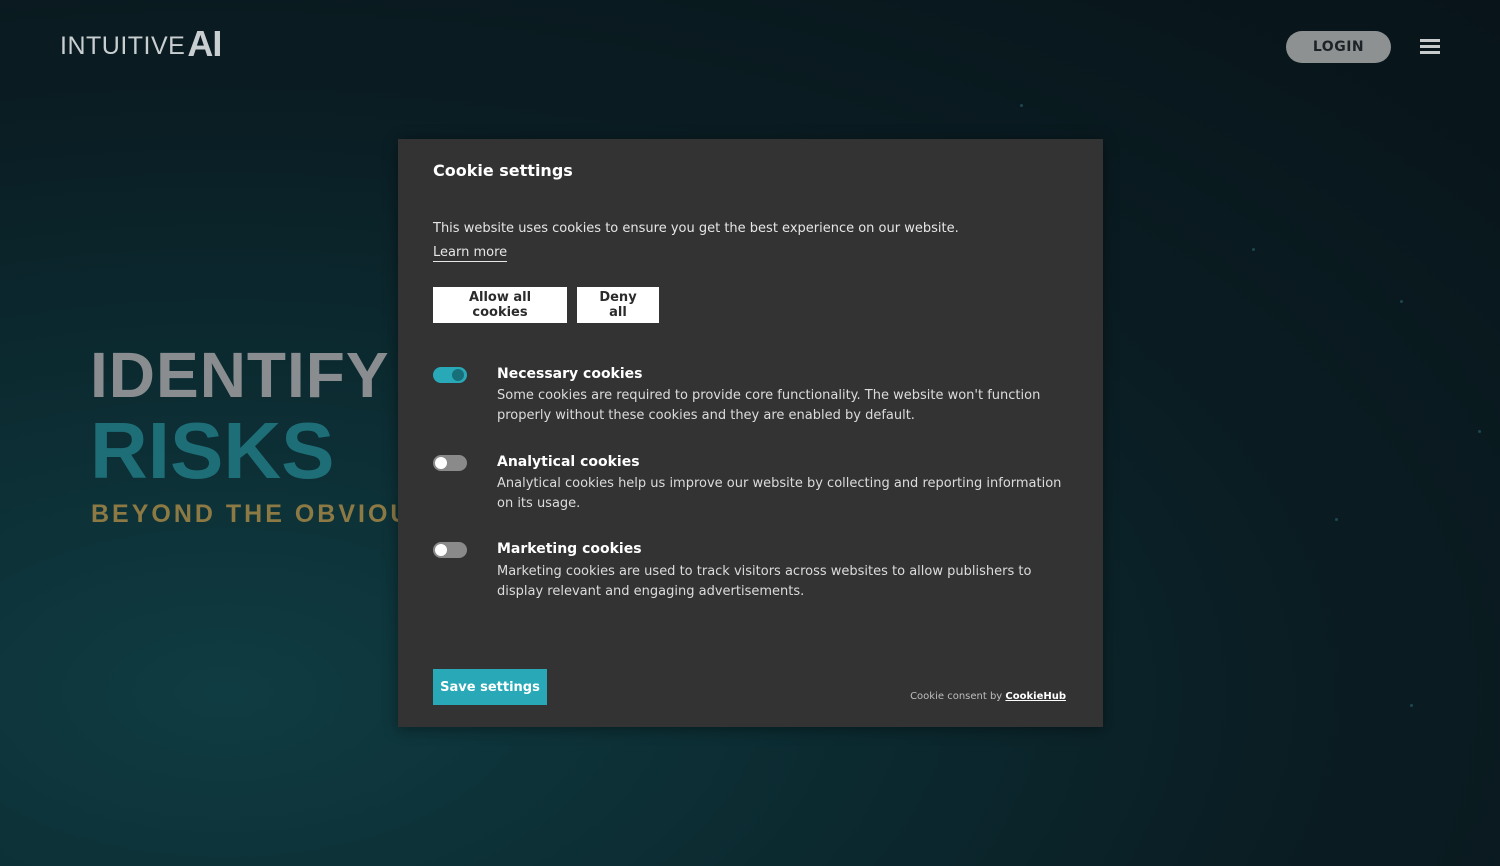 This screenshot has width=1500, height=866. I want to click on dialog-title: Cookie settings, so click(503, 170).